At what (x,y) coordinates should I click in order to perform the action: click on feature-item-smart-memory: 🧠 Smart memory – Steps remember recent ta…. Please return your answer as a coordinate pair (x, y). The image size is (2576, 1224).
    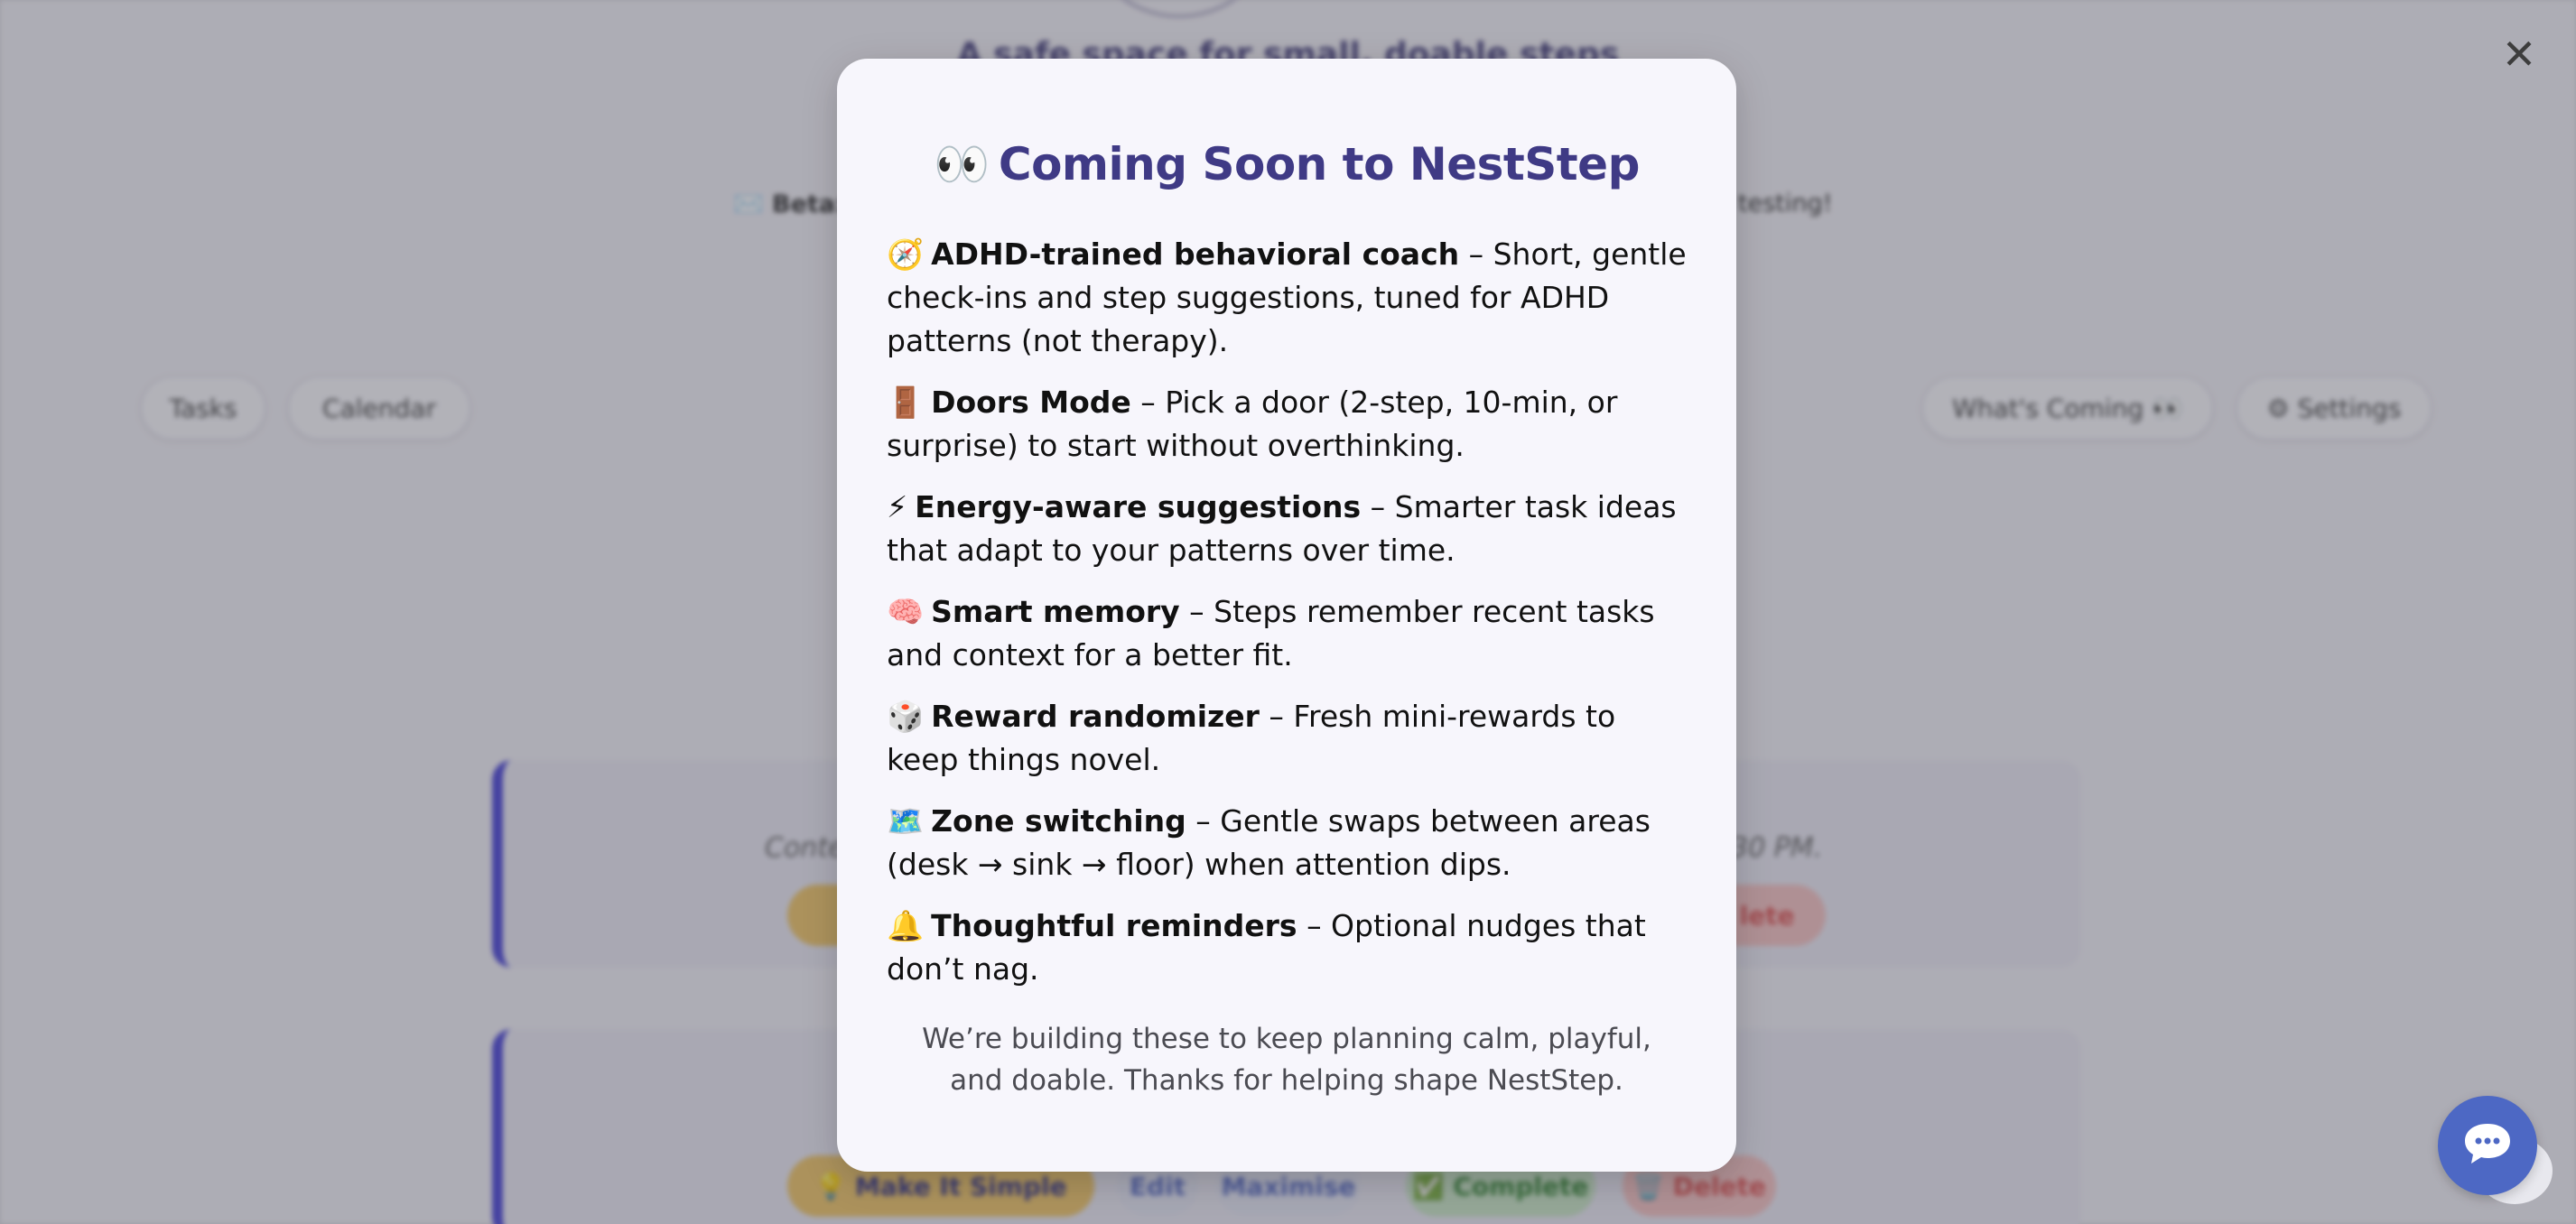
    Looking at the image, I should click on (1287, 633).